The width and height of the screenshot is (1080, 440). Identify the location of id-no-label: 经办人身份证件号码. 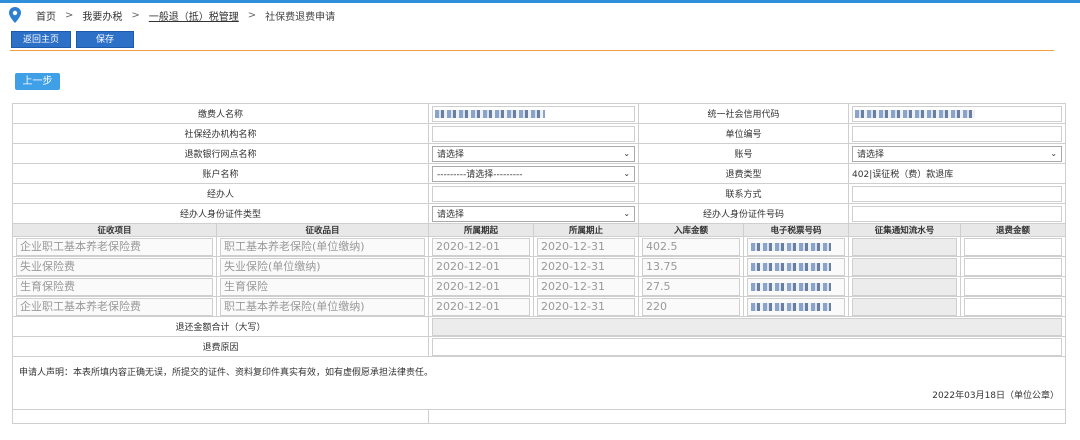
(744, 213).